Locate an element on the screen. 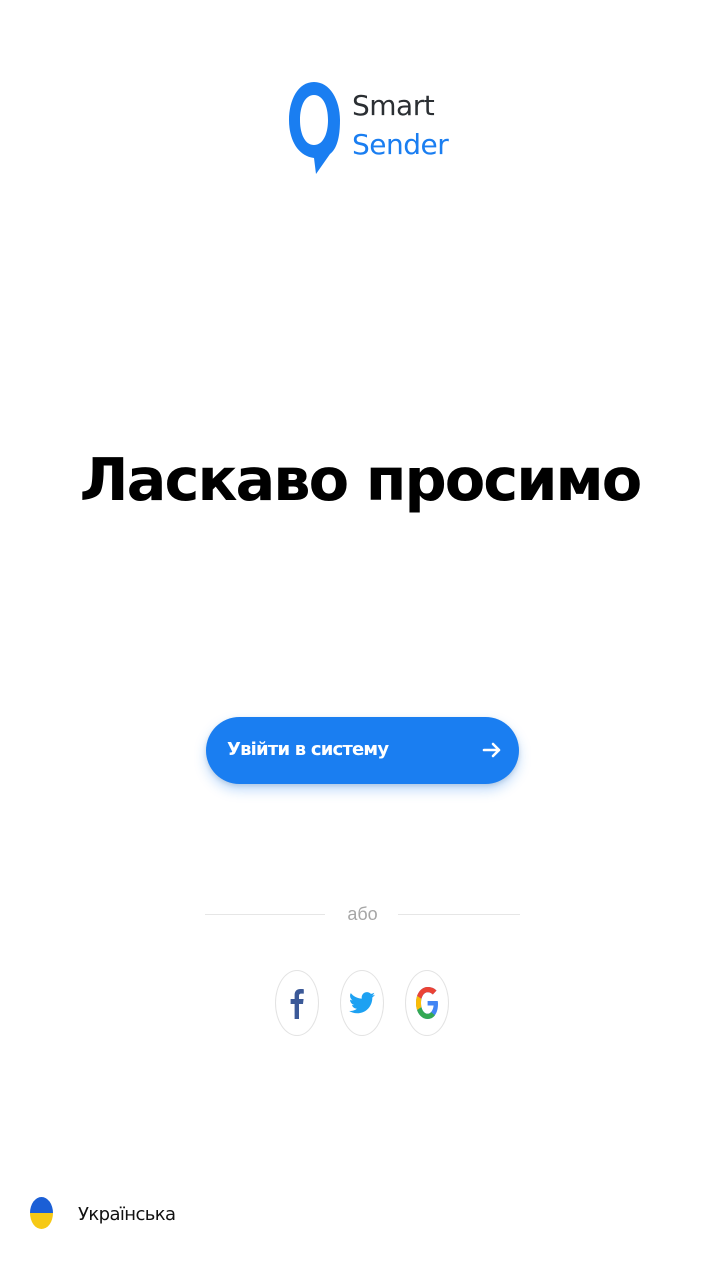  twitter-icon is located at coordinates (362, 1003).